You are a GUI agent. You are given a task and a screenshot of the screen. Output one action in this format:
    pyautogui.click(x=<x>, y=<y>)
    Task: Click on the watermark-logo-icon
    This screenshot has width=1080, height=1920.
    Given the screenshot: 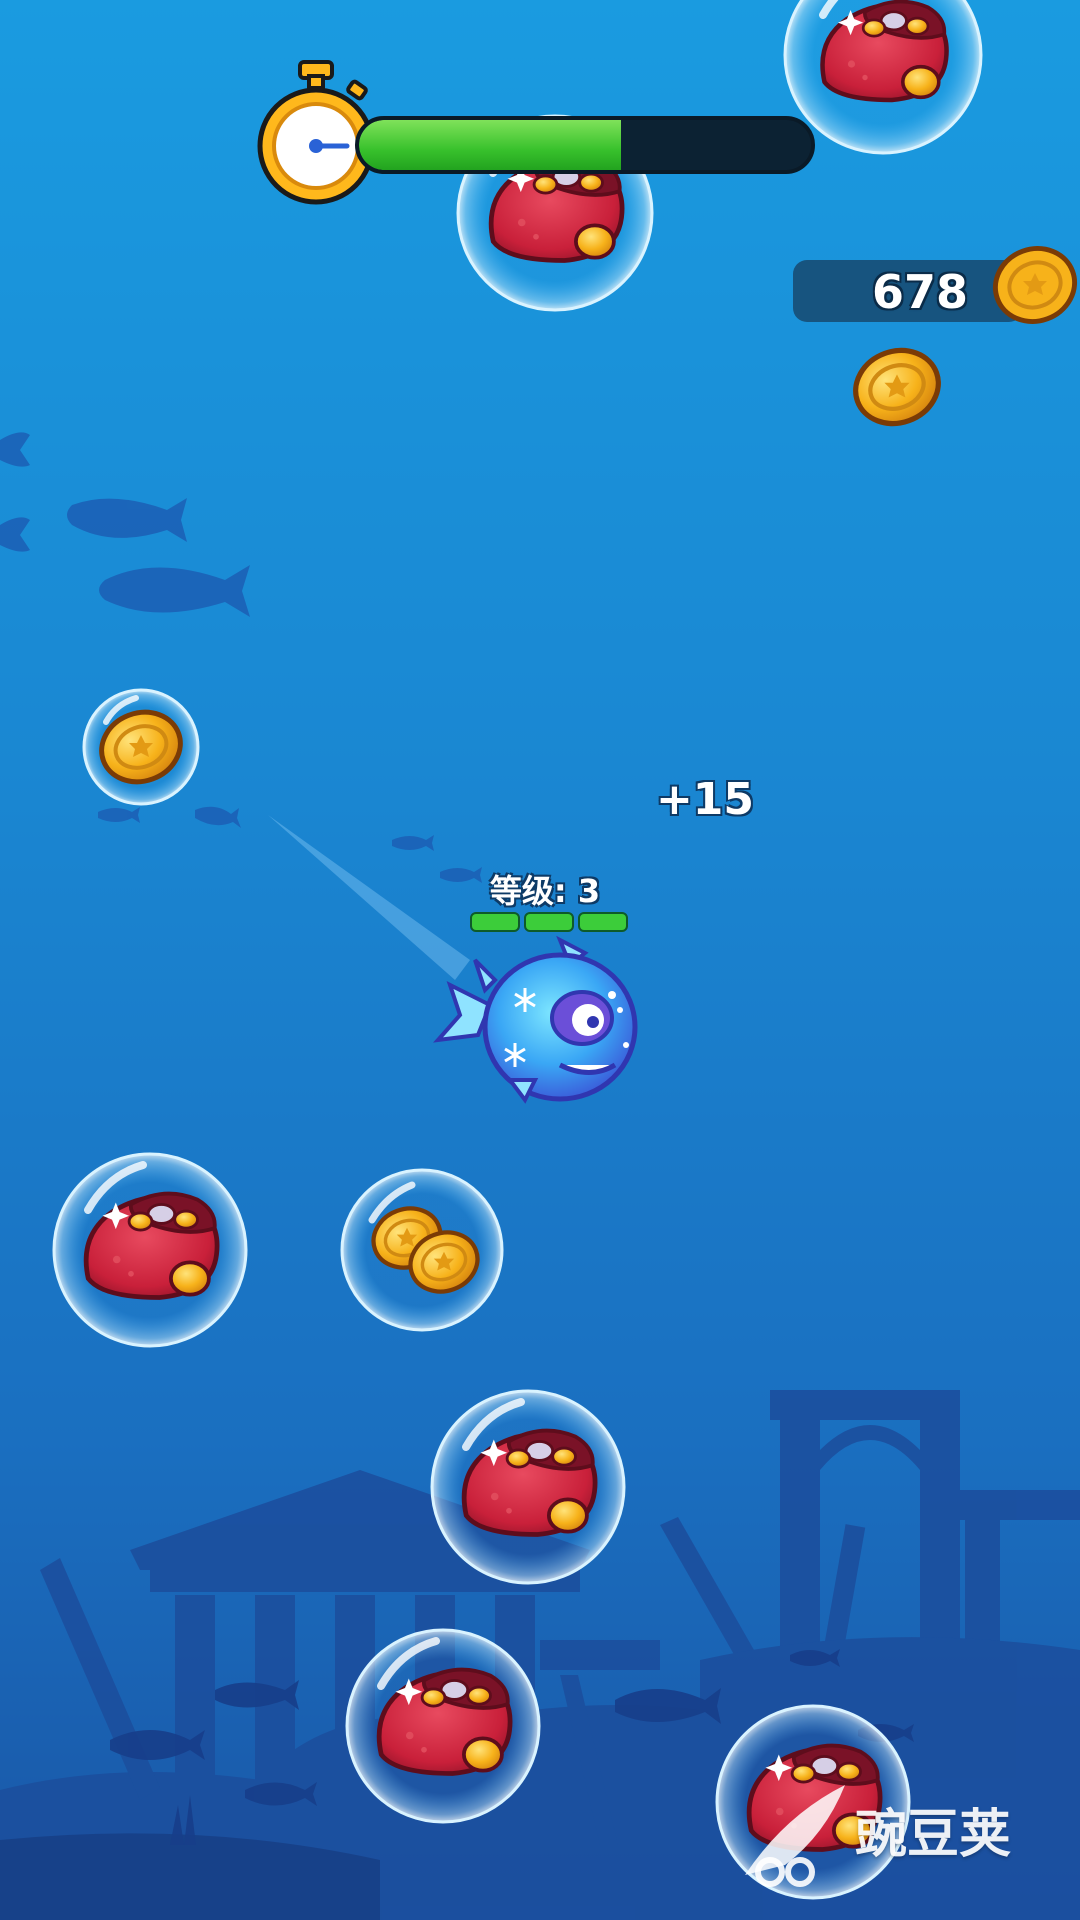 What is the action you would take?
    pyautogui.click(x=795, y=1836)
    